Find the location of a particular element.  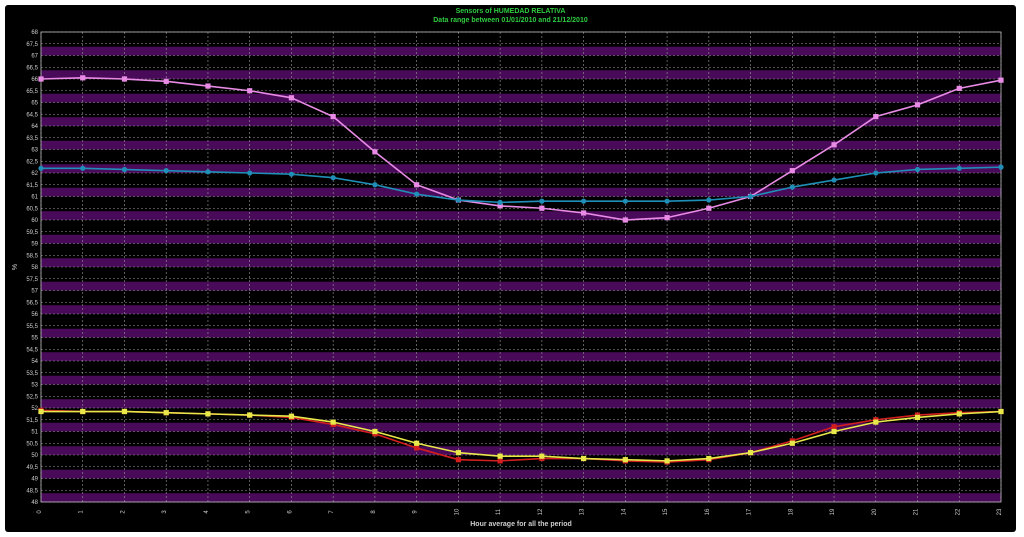

y-tick-label: 50 is located at coordinates (34, 456).